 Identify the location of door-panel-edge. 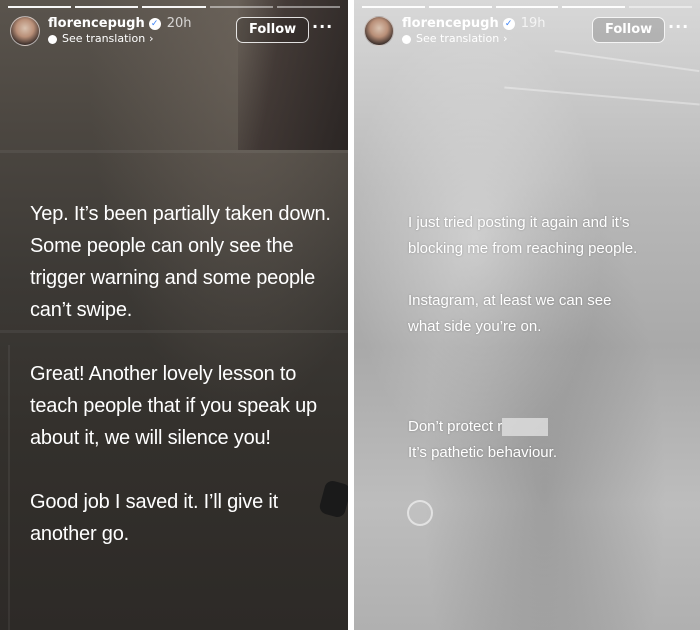
(9, 487).